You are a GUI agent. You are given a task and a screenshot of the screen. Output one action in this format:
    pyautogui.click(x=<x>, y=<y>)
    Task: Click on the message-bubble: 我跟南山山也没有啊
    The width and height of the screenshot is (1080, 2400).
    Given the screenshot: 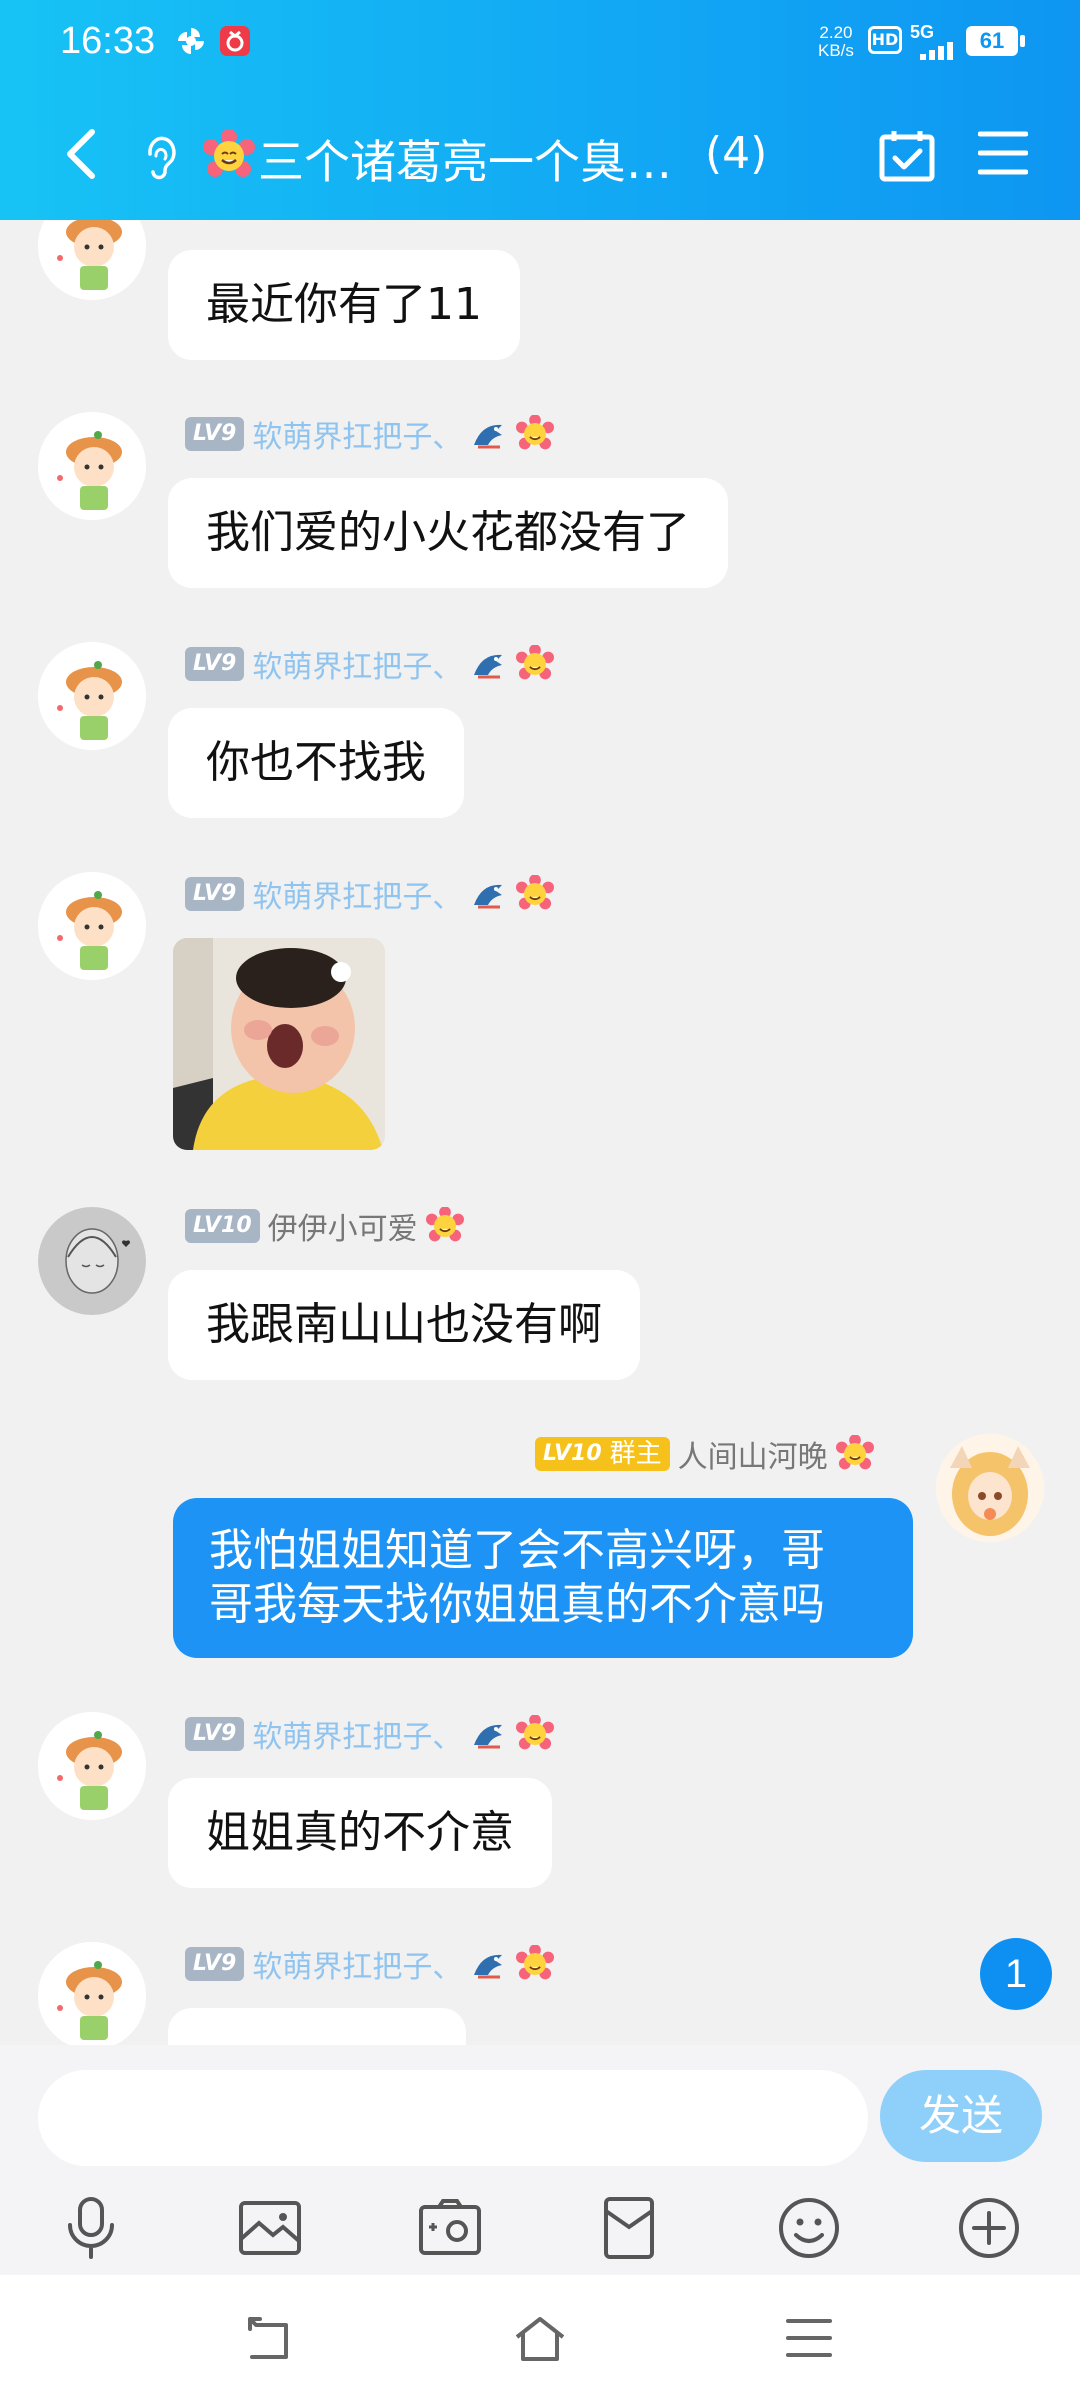 What is the action you would take?
    pyautogui.click(x=404, y=1325)
    